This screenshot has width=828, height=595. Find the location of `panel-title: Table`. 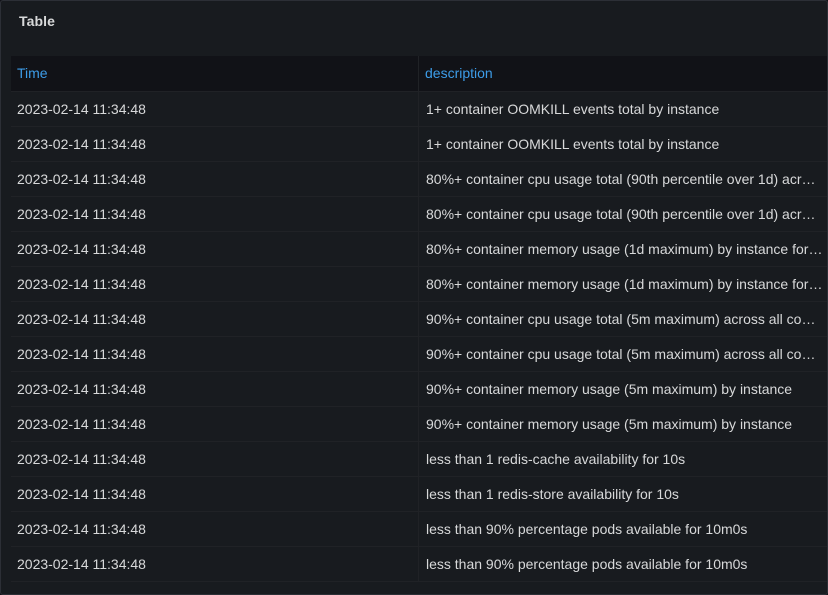

panel-title: Table is located at coordinates (37, 21).